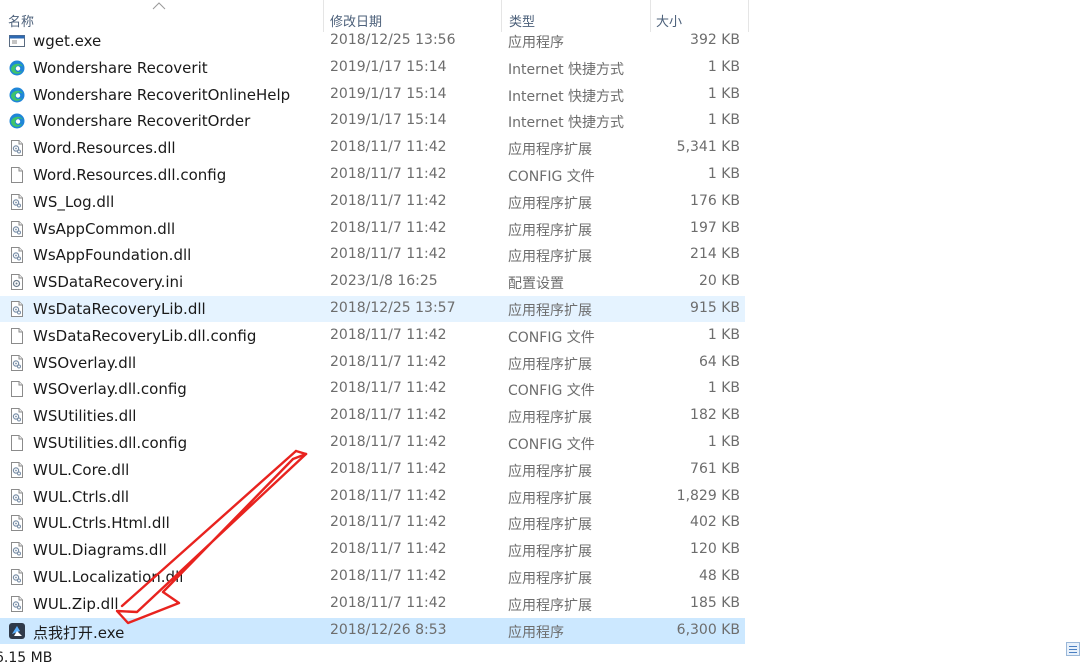  Describe the element at coordinates (708, 147) in the screenshot. I see `file-size: 5,341 KB` at that location.